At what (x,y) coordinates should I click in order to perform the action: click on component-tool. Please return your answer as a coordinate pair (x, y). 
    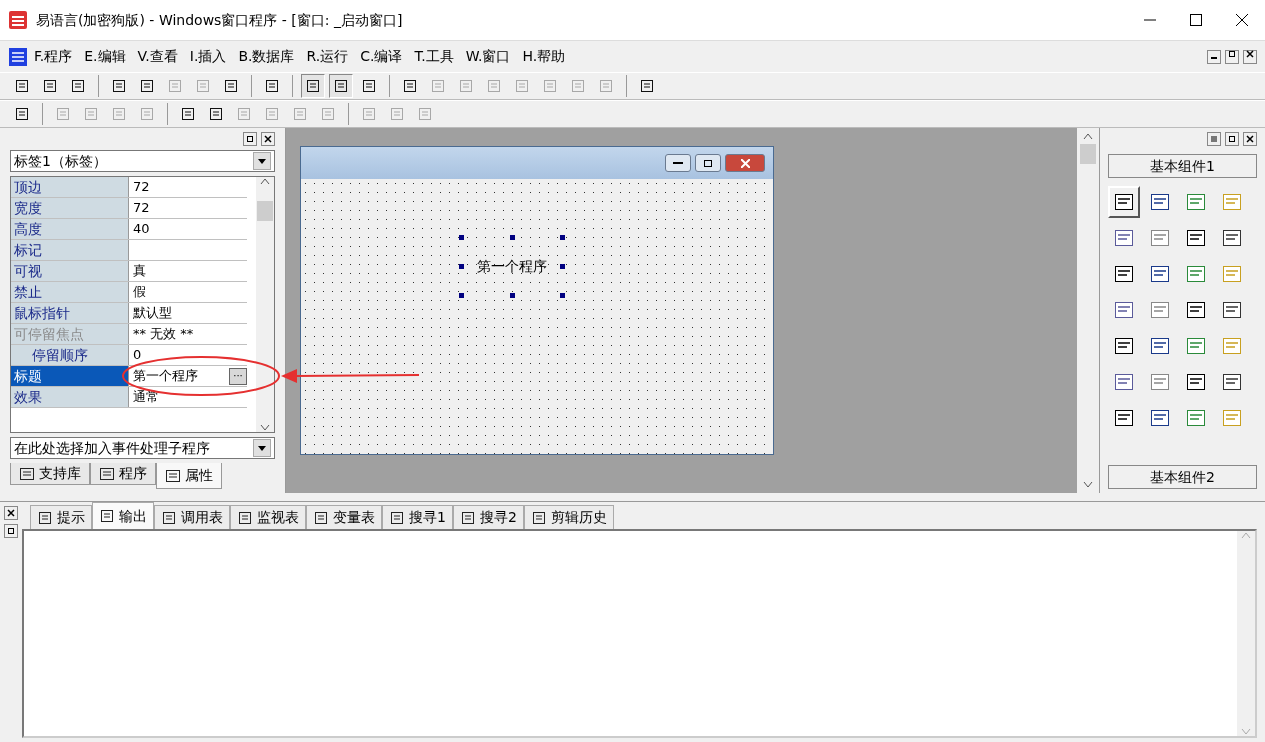
    Looking at the image, I should click on (1124, 202).